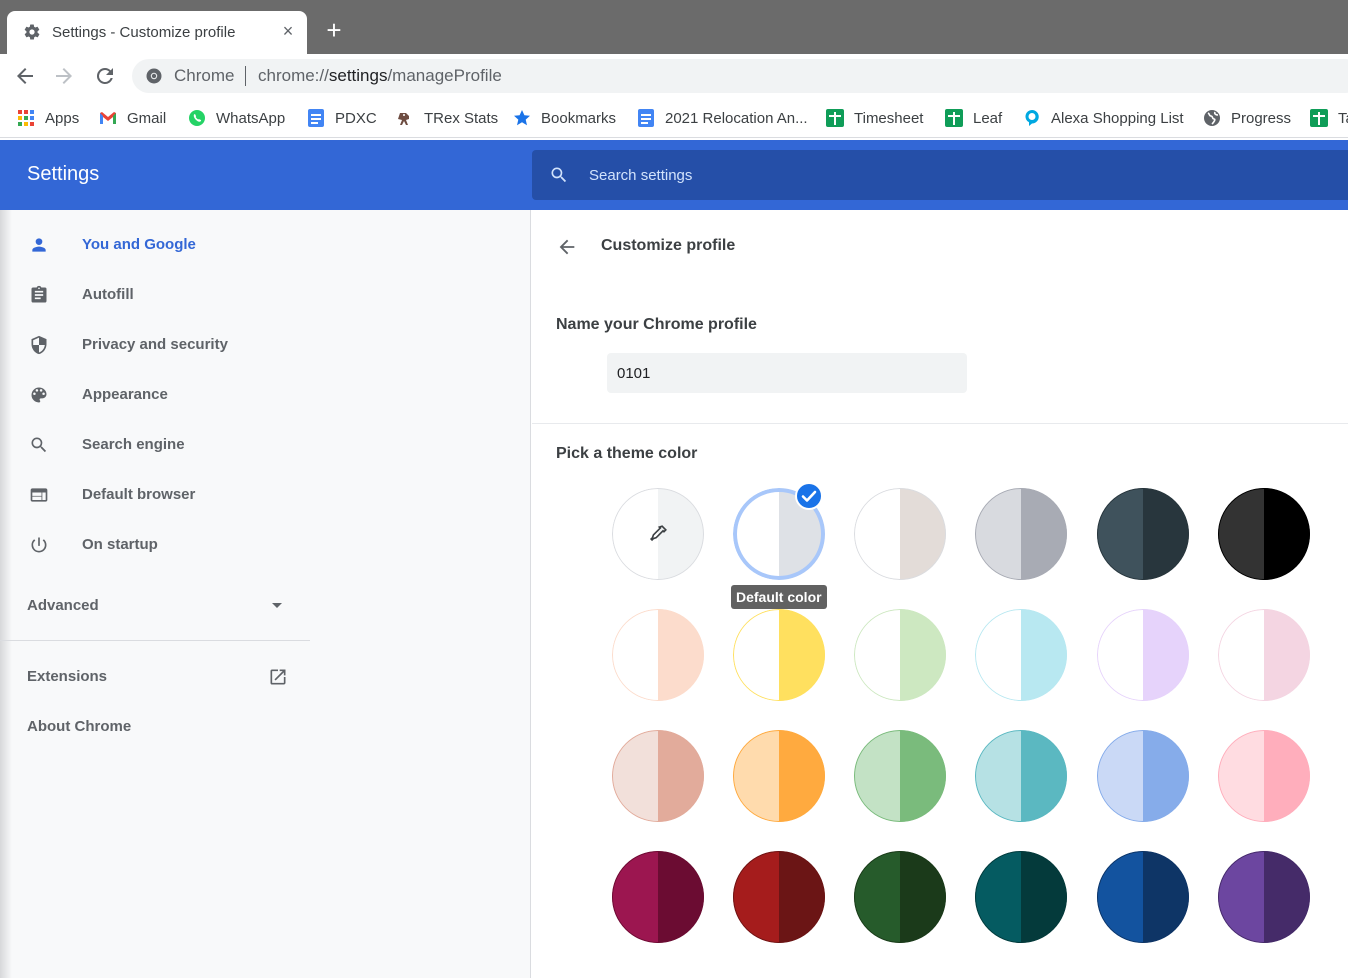 This screenshot has height=978, width=1348. What do you see at coordinates (39, 294) in the screenshot?
I see `clipboard-icon` at bounding box center [39, 294].